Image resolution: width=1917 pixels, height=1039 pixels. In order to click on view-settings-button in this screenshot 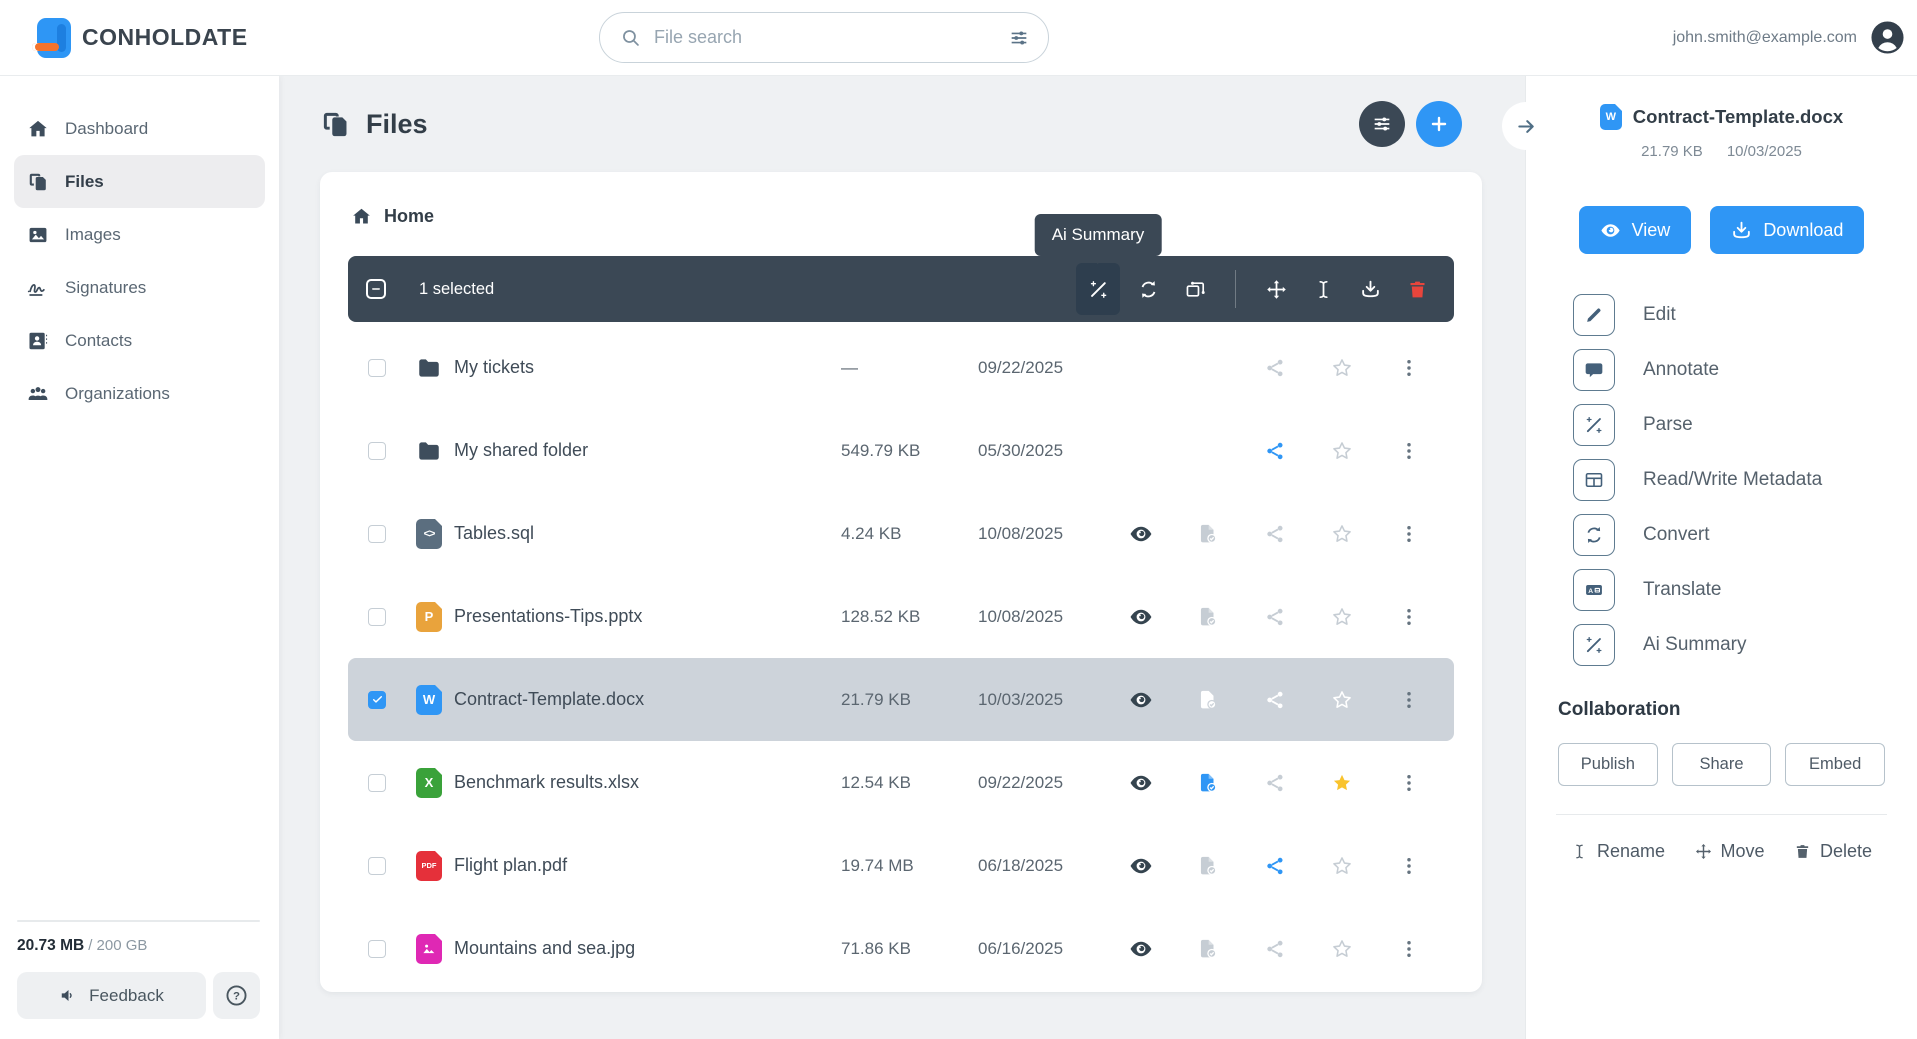, I will do `click(1382, 124)`.